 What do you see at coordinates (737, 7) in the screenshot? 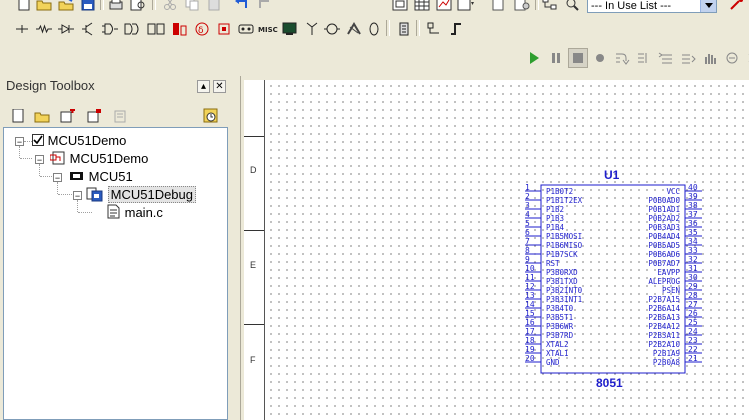
I see `probe-icon` at bounding box center [737, 7].